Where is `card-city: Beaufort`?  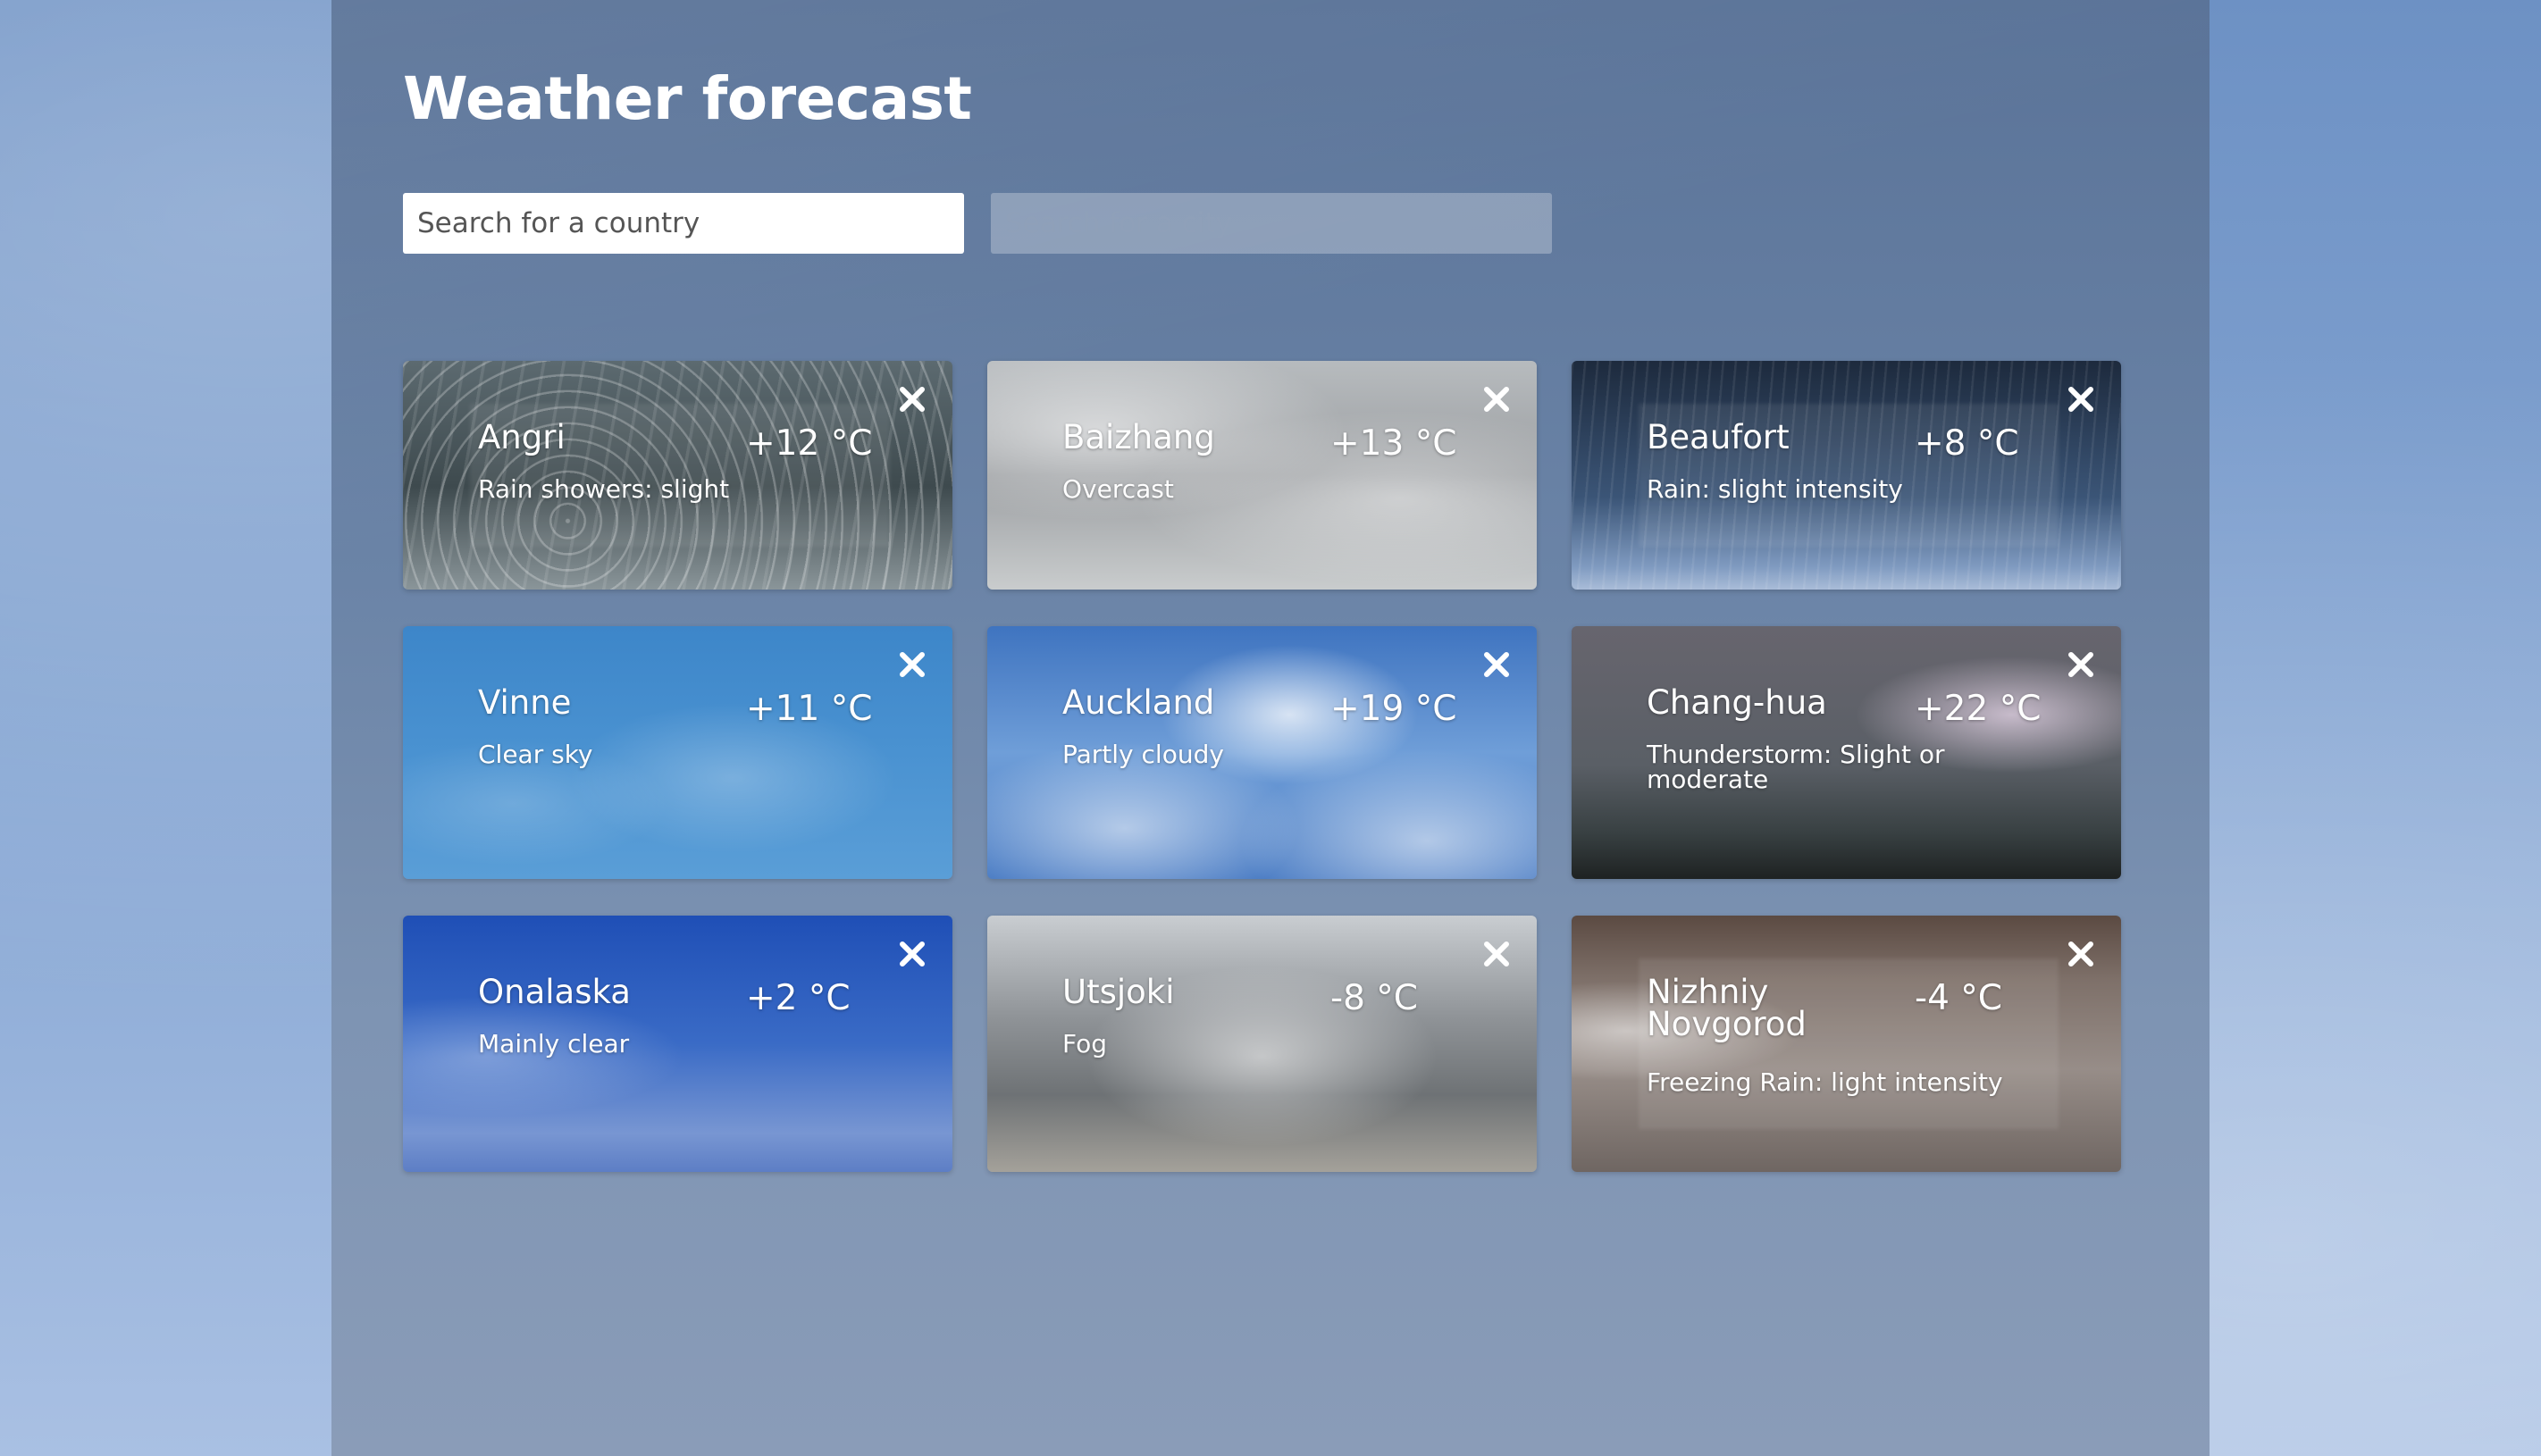
card-city: Beaufort is located at coordinates (1719, 437).